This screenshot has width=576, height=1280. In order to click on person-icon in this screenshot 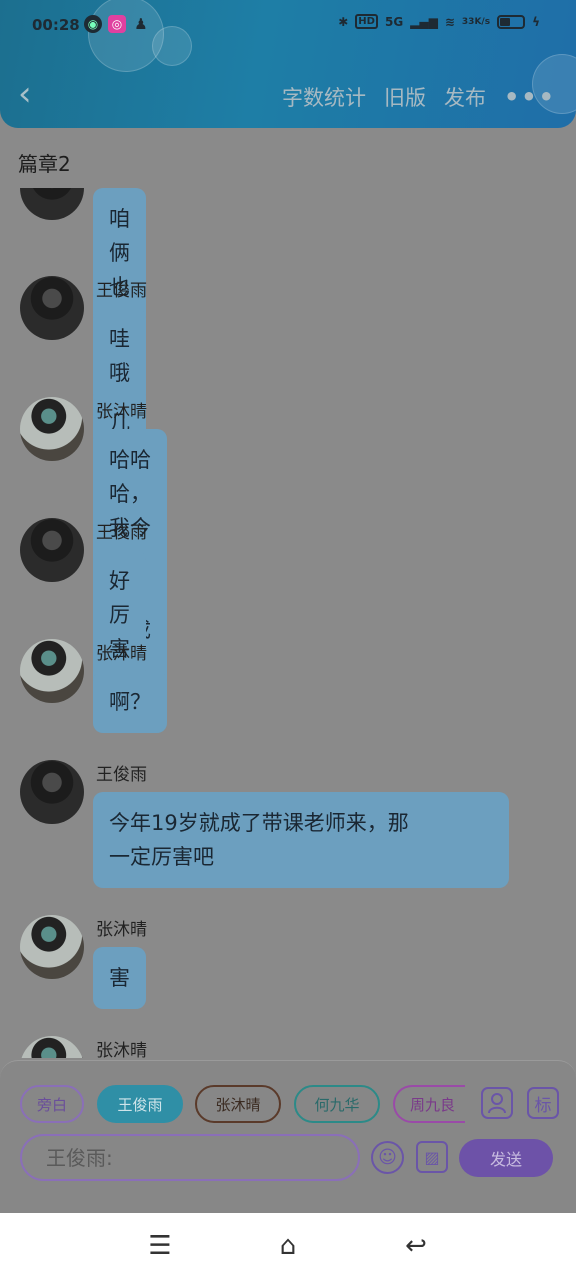, I will do `click(497, 1103)`.